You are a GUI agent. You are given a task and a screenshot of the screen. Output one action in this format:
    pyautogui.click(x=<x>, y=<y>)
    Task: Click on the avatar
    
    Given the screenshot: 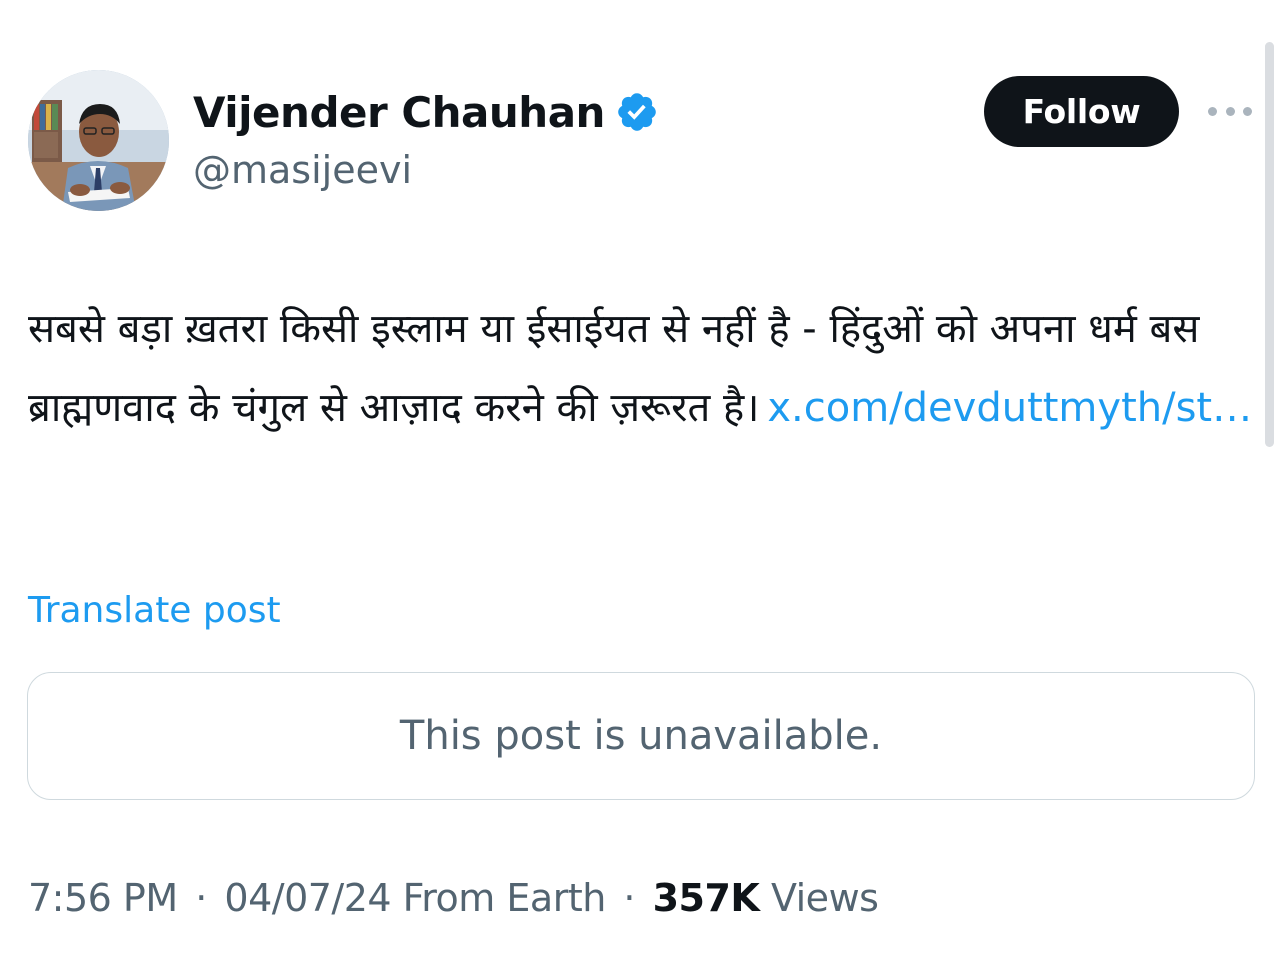 What is the action you would take?
    pyautogui.click(x=98, y=140)
    